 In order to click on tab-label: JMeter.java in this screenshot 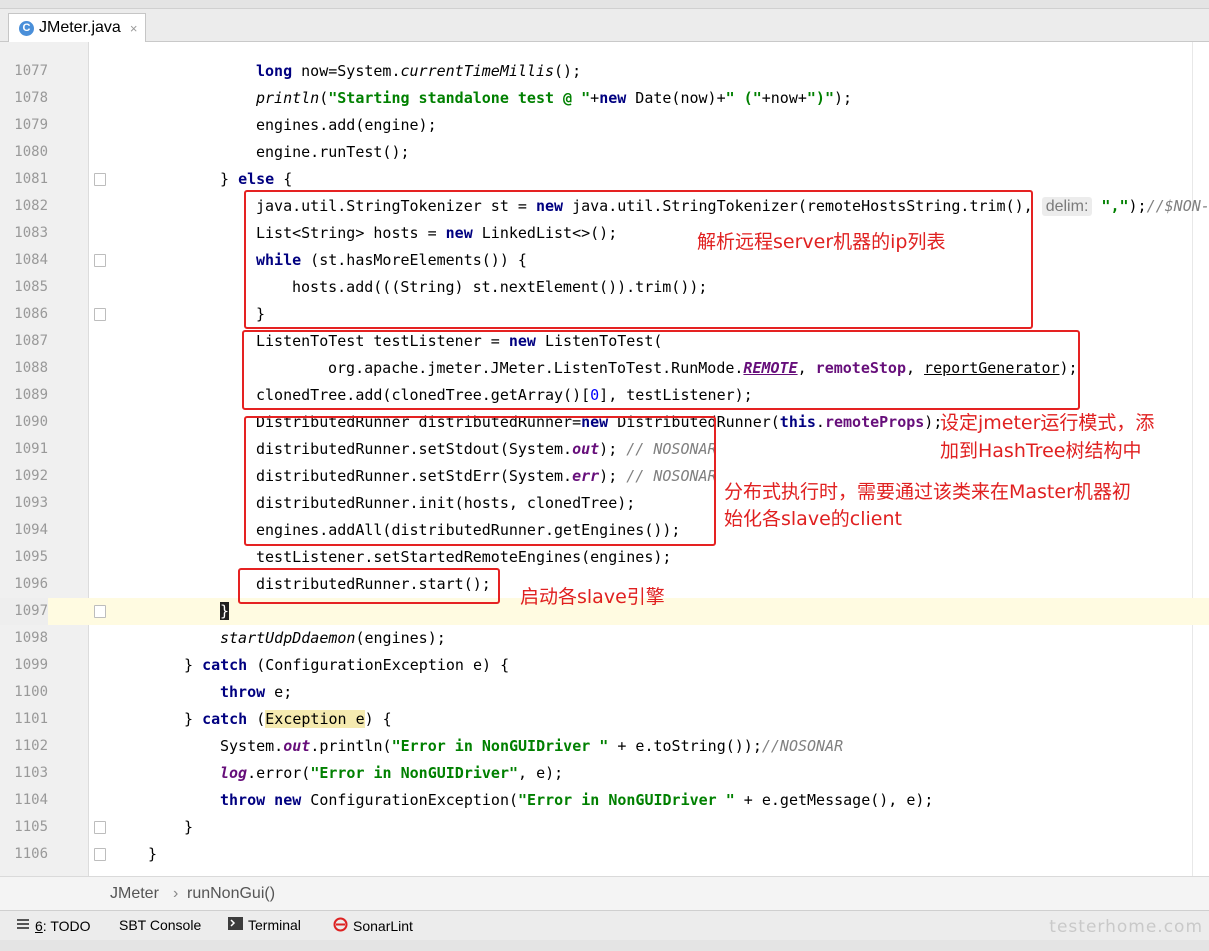, I will do `click(80, 27)`.